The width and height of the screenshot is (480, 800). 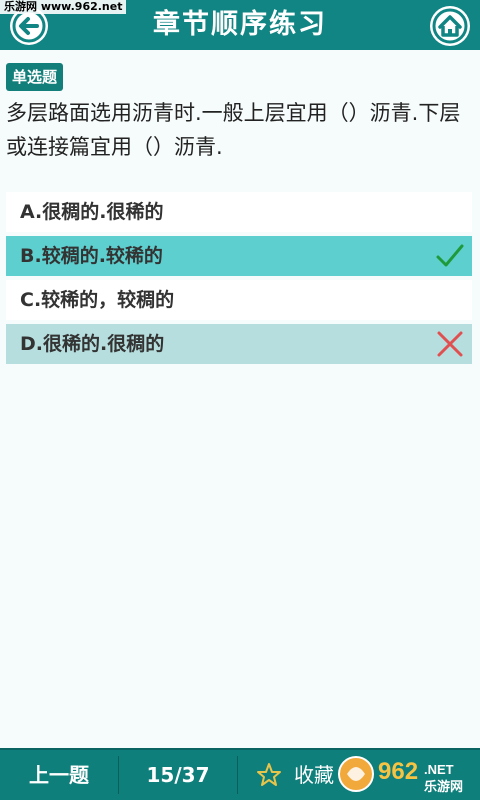 I want to click on divider, so click(x=237, y=775).